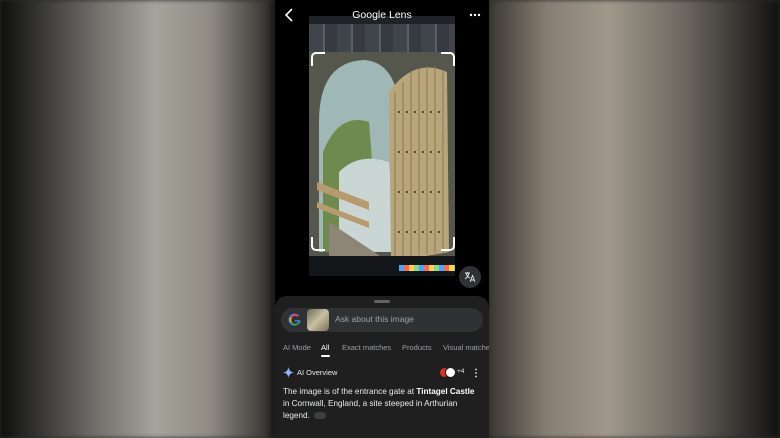 Image resolution: width=780 pixels, height=438 pixels. I want to click on image-thumbnail, so click(318, 320).